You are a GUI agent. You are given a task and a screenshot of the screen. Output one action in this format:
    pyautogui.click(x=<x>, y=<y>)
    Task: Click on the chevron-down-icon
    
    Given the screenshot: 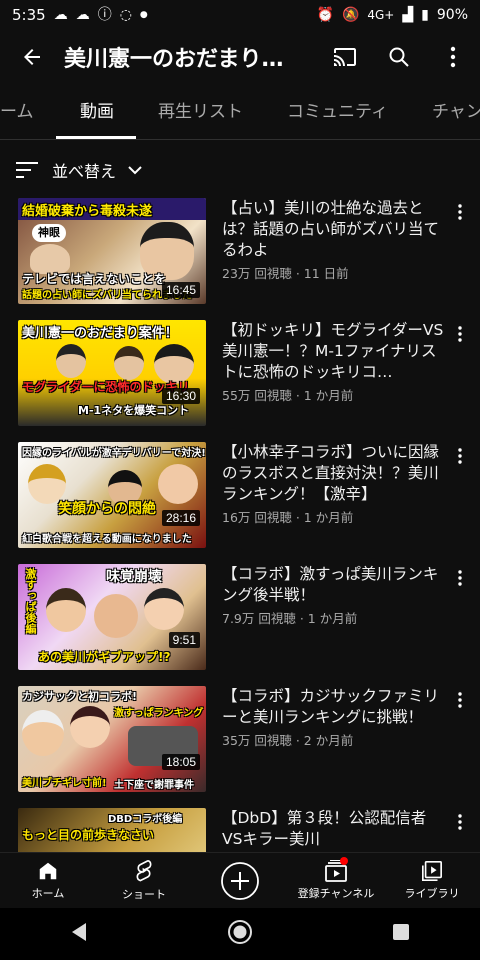 What is the action you would take?
    pyautogui.click(x=135, y=170)
    